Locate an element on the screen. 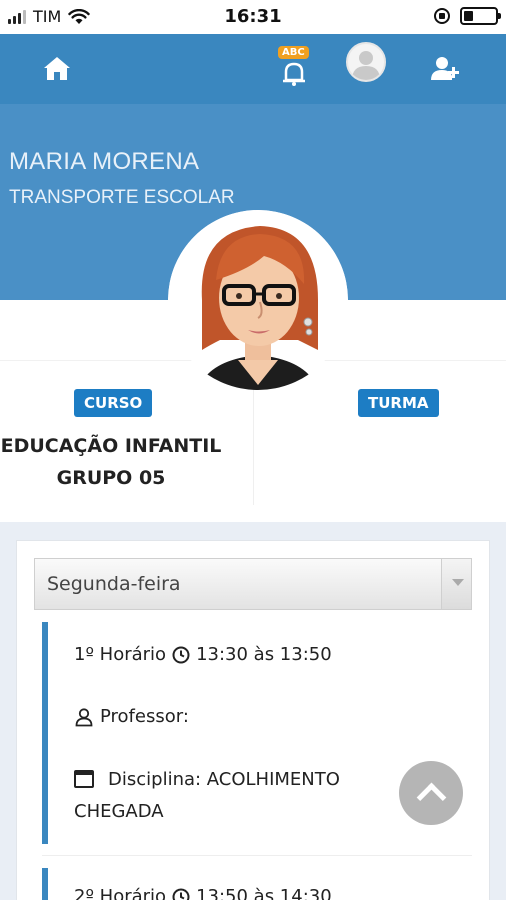  slot-time: 13:30 às 13:50 is located at coordinates (264, 654).